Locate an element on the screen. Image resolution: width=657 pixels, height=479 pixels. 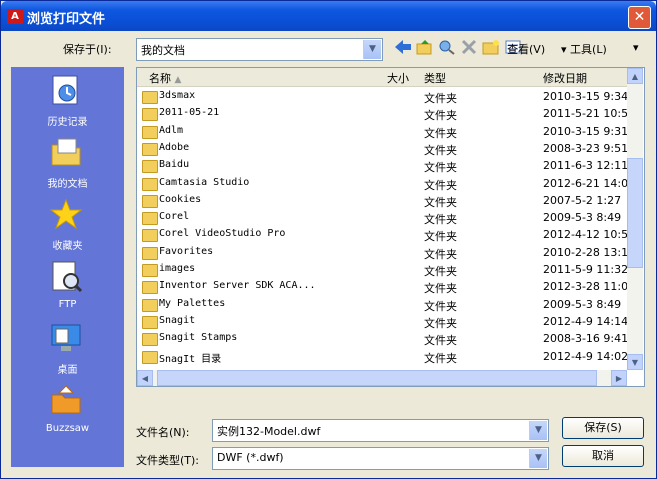
close-button: ✕ is located at coordinates (639, 17).